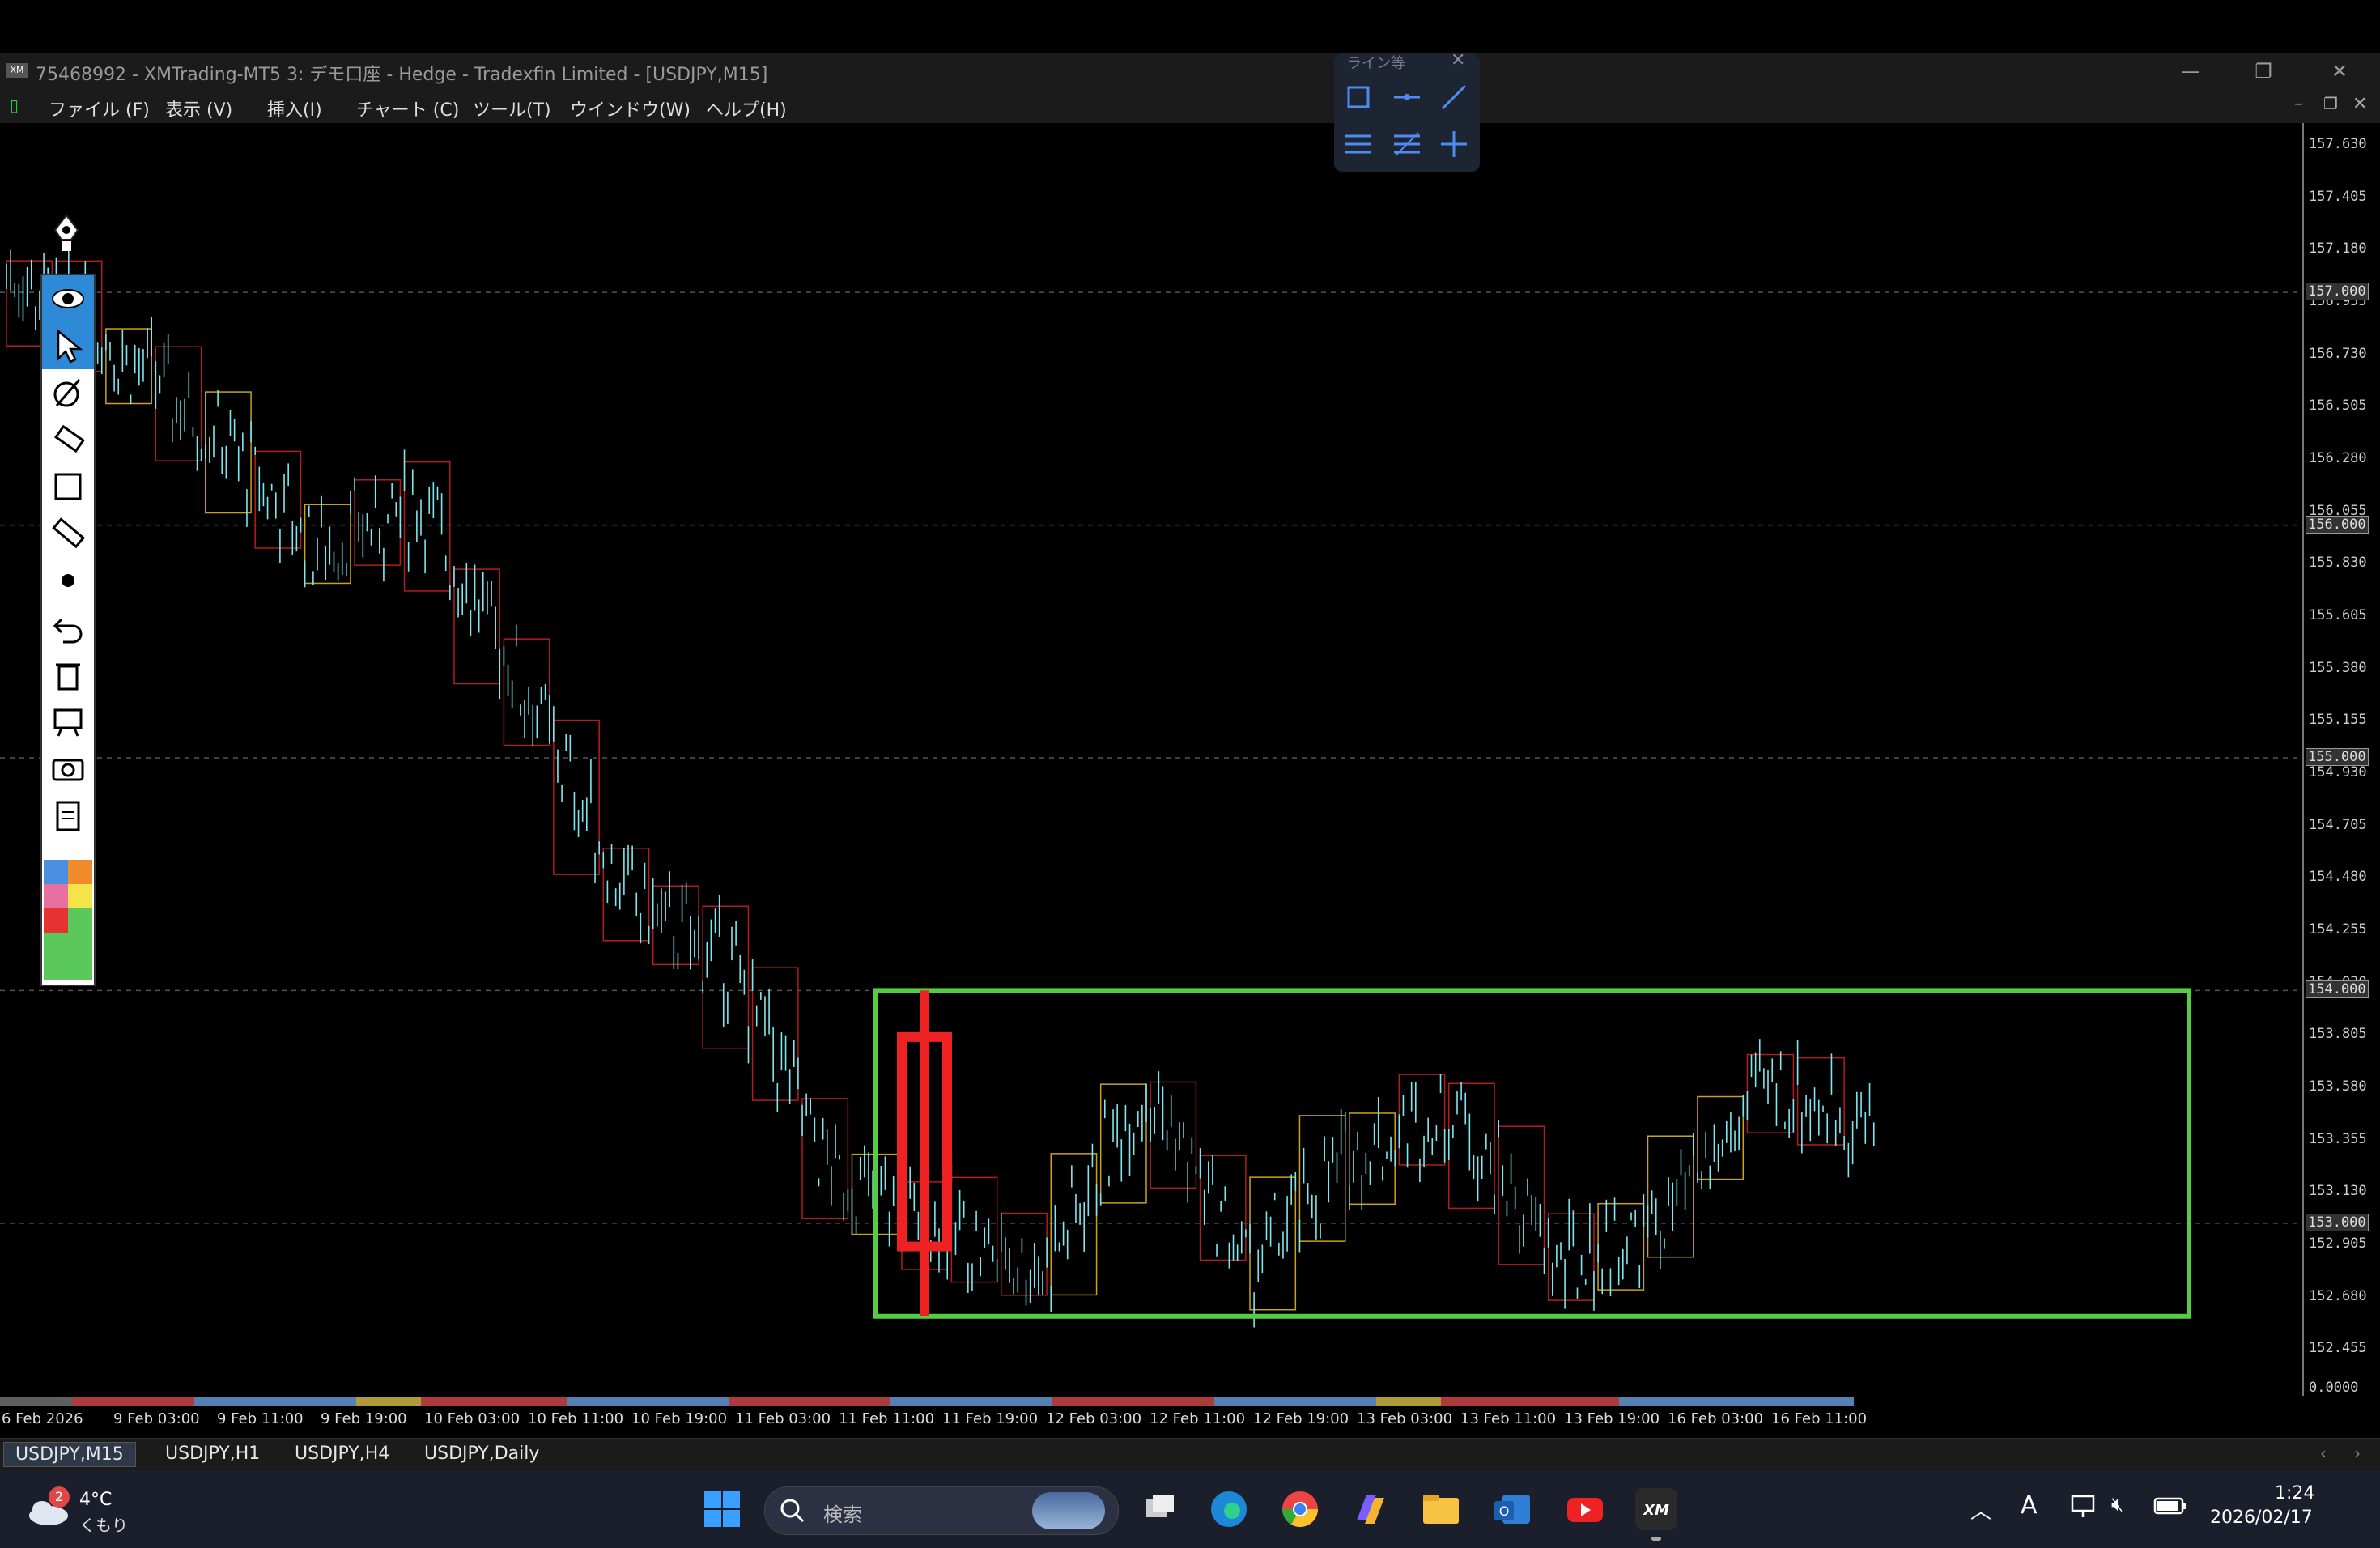 This screenshot has height=1548, width=2380. I want to click on search-placeholder: 検索, so click(842, 1515).